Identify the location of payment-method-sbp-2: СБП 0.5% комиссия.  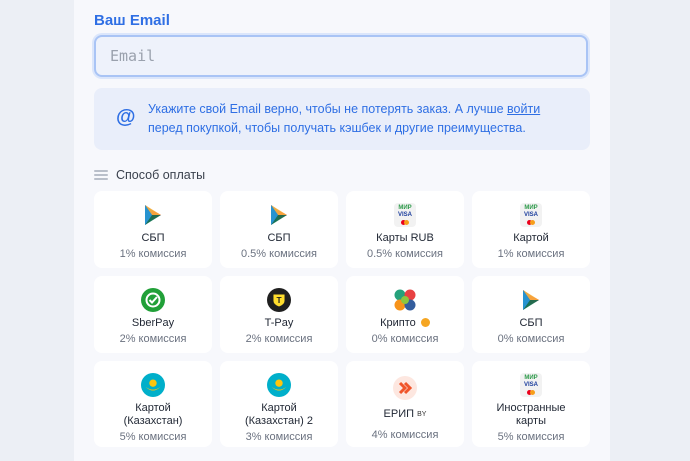
(279, 229).